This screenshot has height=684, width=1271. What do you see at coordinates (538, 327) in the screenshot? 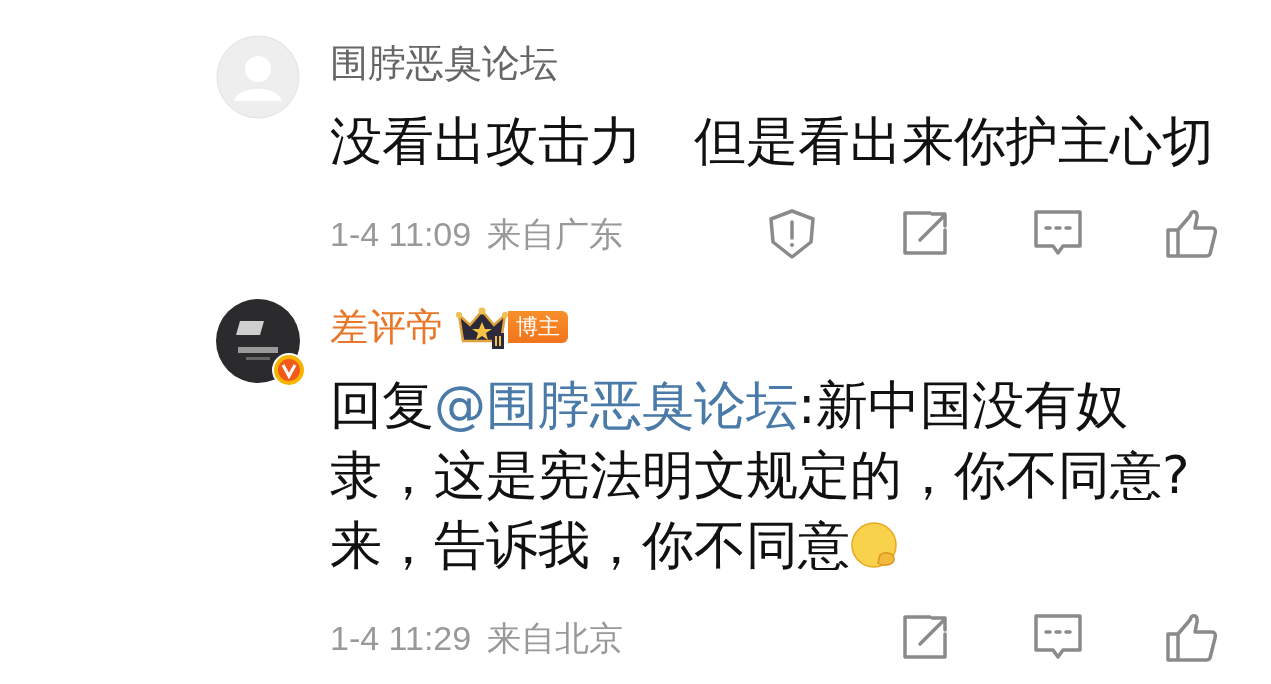
I see `role-tag: 博主` at bounding box center [538, 327].